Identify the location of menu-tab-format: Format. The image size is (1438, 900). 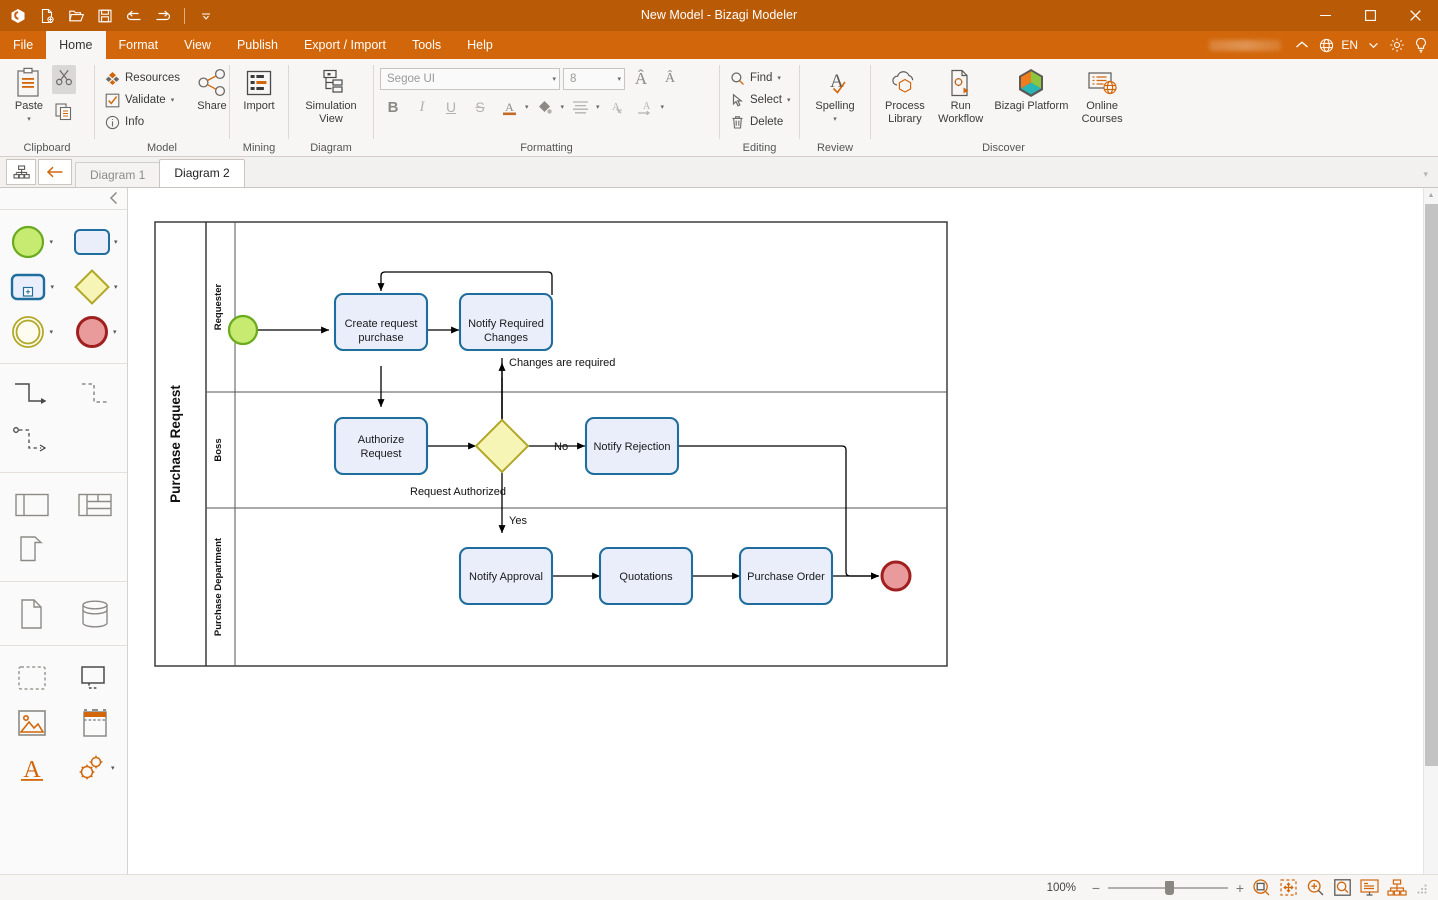
(139, 45).